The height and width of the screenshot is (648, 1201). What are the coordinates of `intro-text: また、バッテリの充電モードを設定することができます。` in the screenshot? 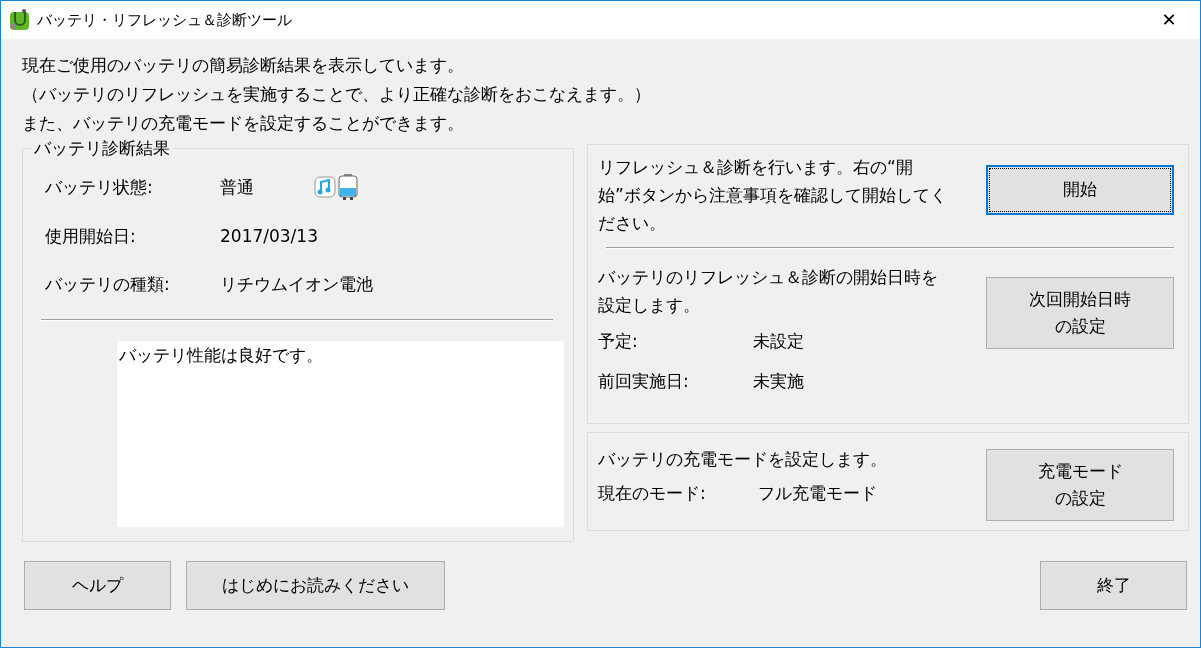 It's located at (243, 123).